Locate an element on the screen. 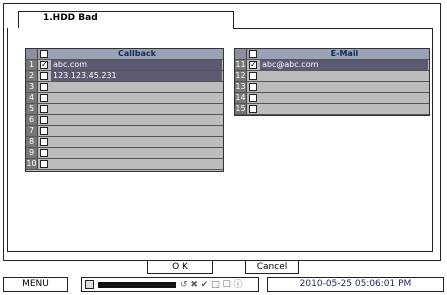 This screenshot has height=295, width=447. datetime-display: 2010-05-25 05:06:01 PM is located at coordinates (355, 284).